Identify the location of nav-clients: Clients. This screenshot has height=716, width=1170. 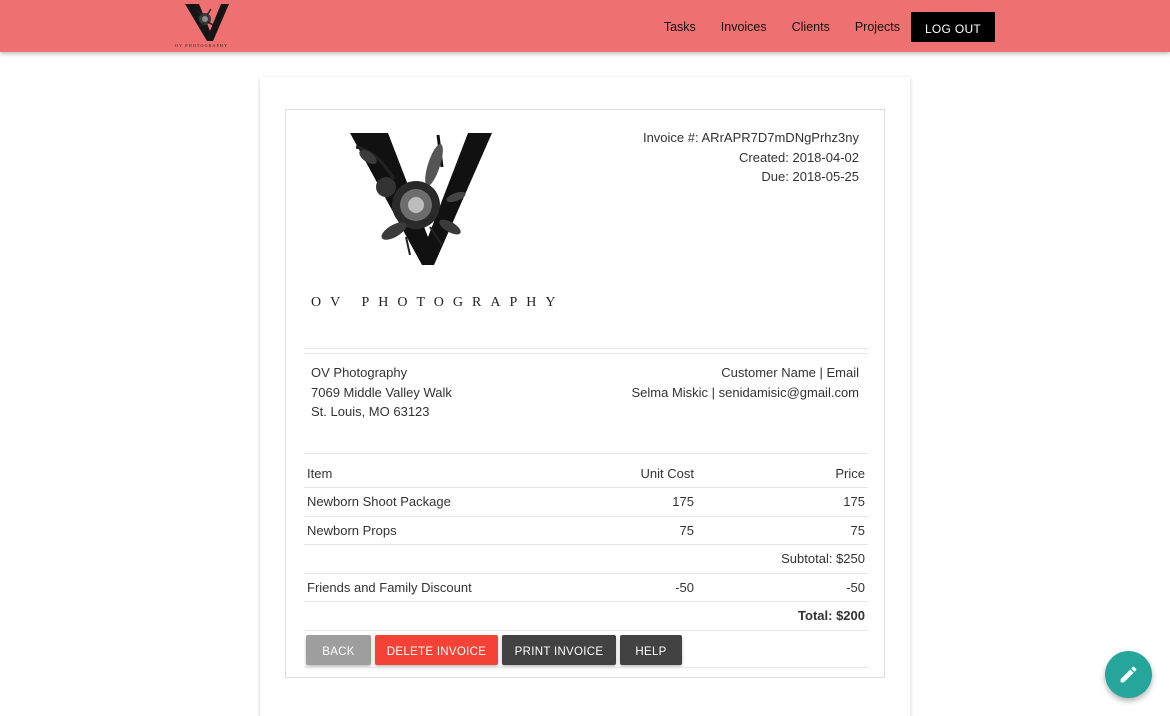
(811, 27).